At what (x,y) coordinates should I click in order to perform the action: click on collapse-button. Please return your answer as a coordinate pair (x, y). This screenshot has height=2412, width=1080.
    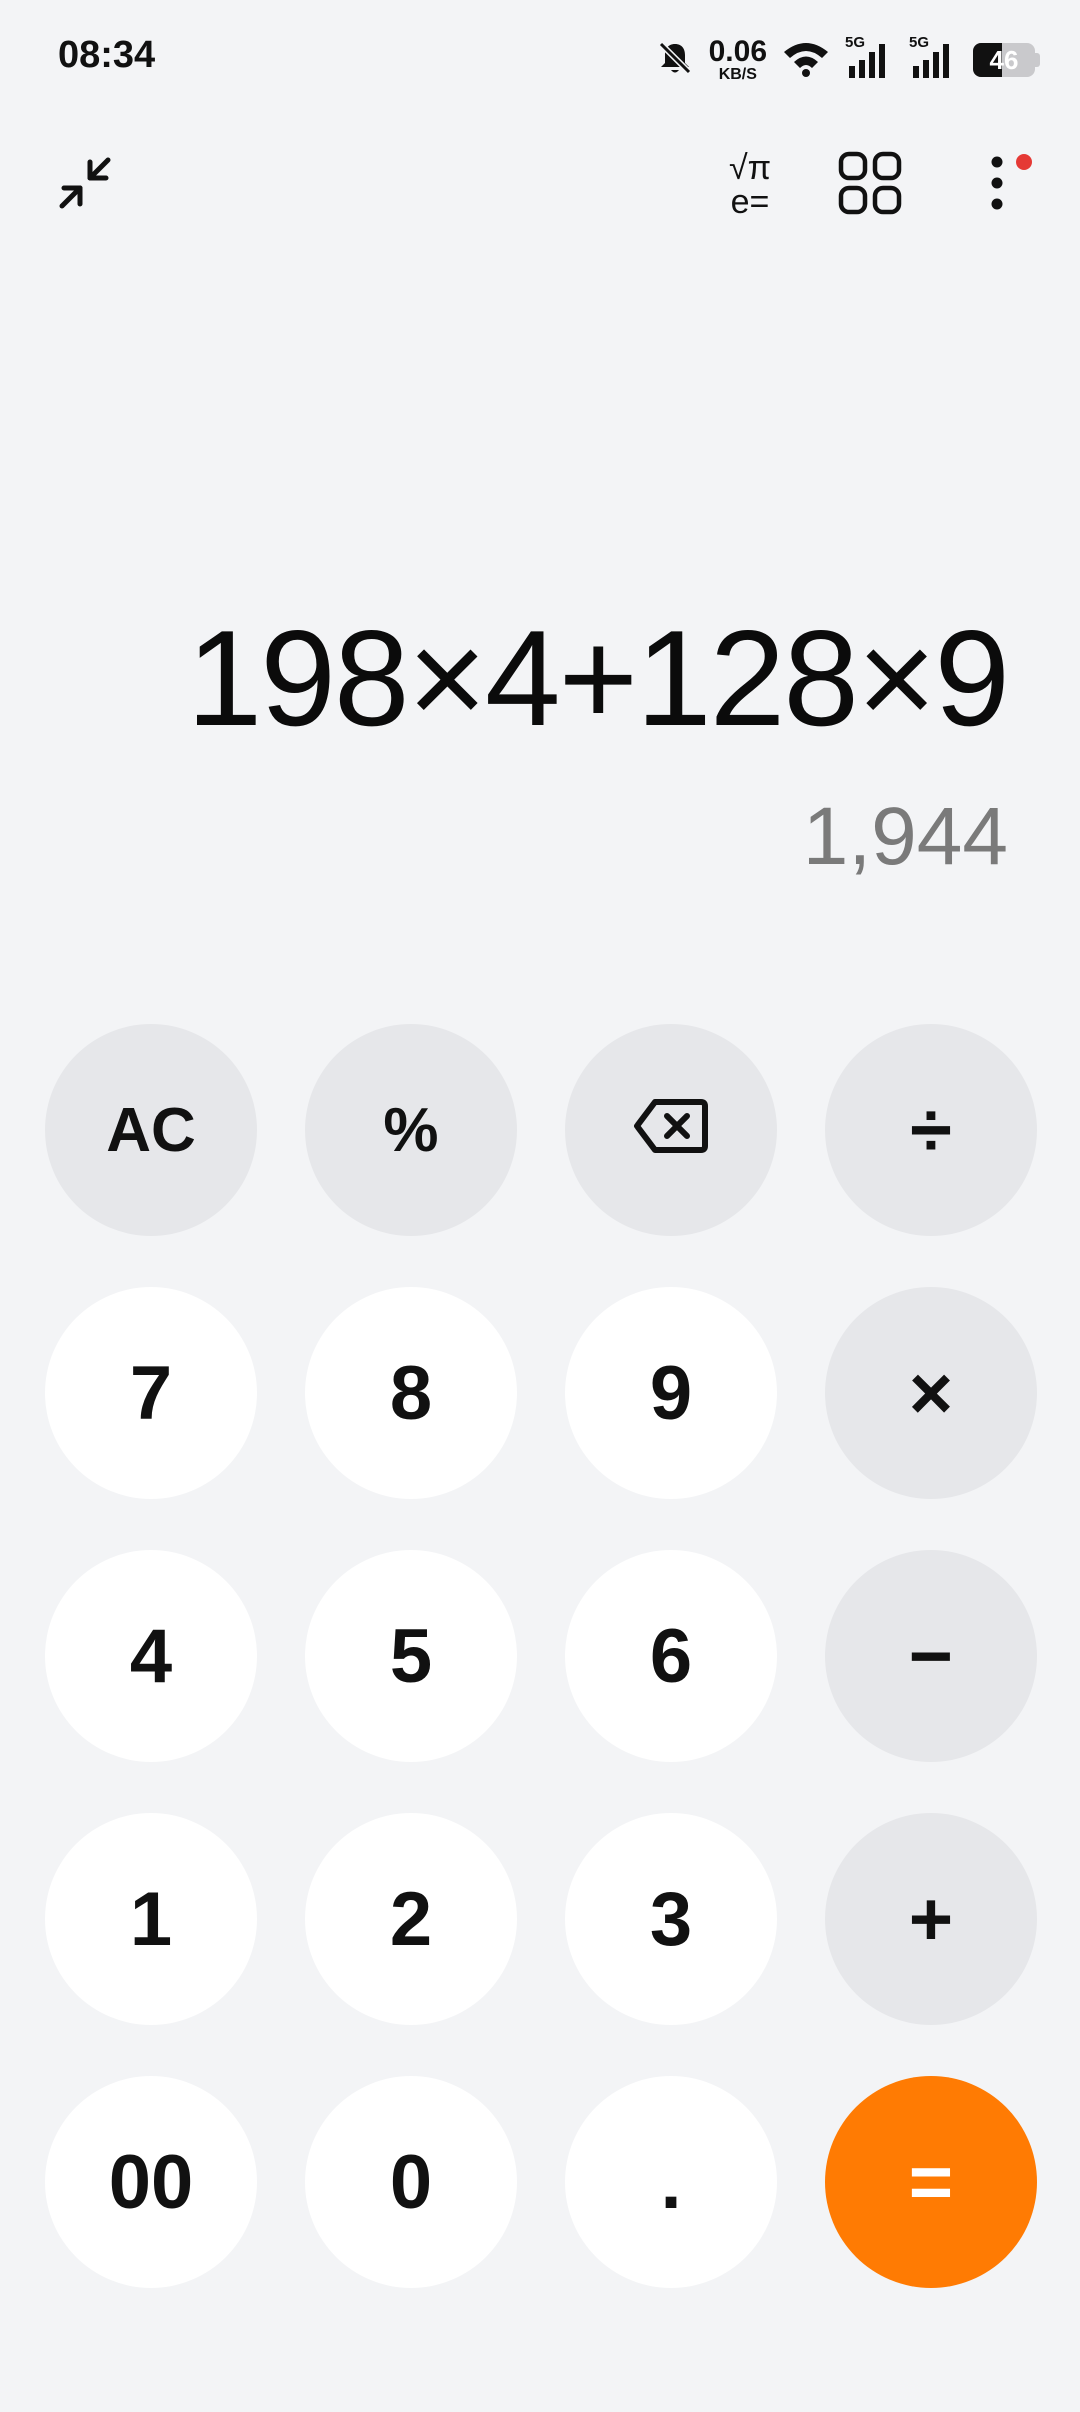
    Looking at the image, I should click on (85, 185).